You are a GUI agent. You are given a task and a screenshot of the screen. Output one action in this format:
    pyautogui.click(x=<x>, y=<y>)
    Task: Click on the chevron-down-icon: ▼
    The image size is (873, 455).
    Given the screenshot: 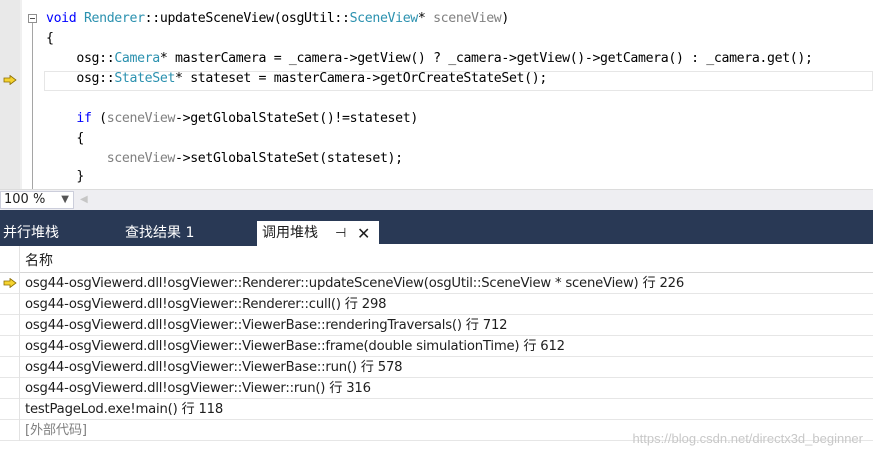 What is the action you would take?
    pyautogui.click(x=65, y=200)
    